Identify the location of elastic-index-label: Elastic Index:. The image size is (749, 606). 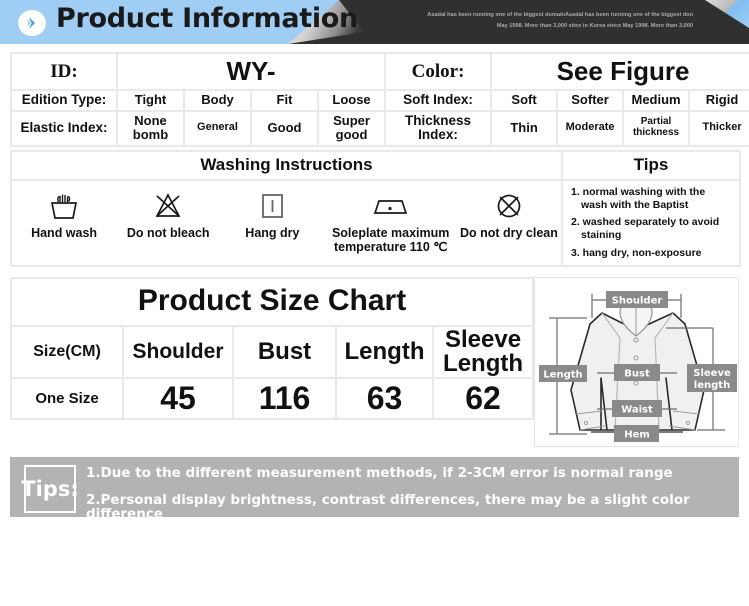
(64, 128).